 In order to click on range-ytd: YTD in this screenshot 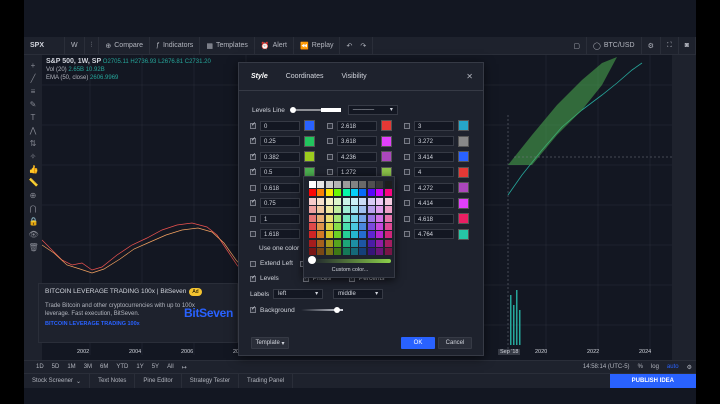, I will do `click(122, 367)`.